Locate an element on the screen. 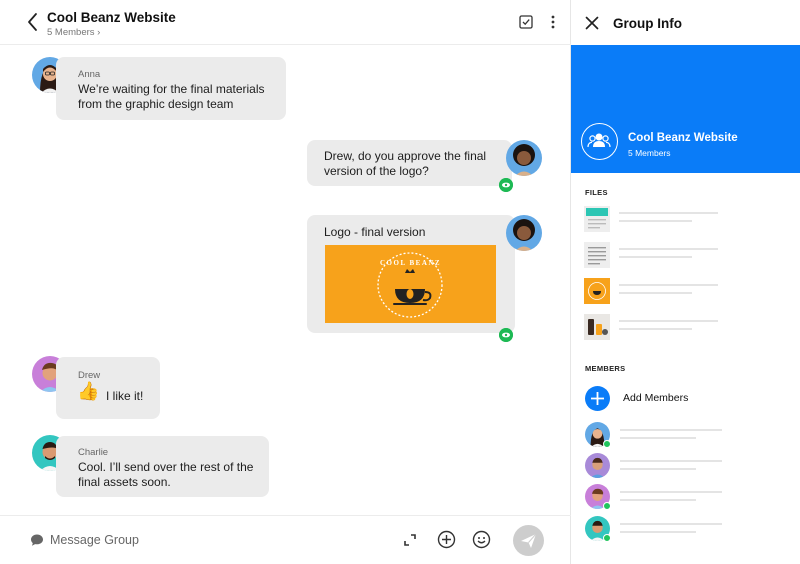  message-line: Logo - final version is located at coordinates (375, 232).